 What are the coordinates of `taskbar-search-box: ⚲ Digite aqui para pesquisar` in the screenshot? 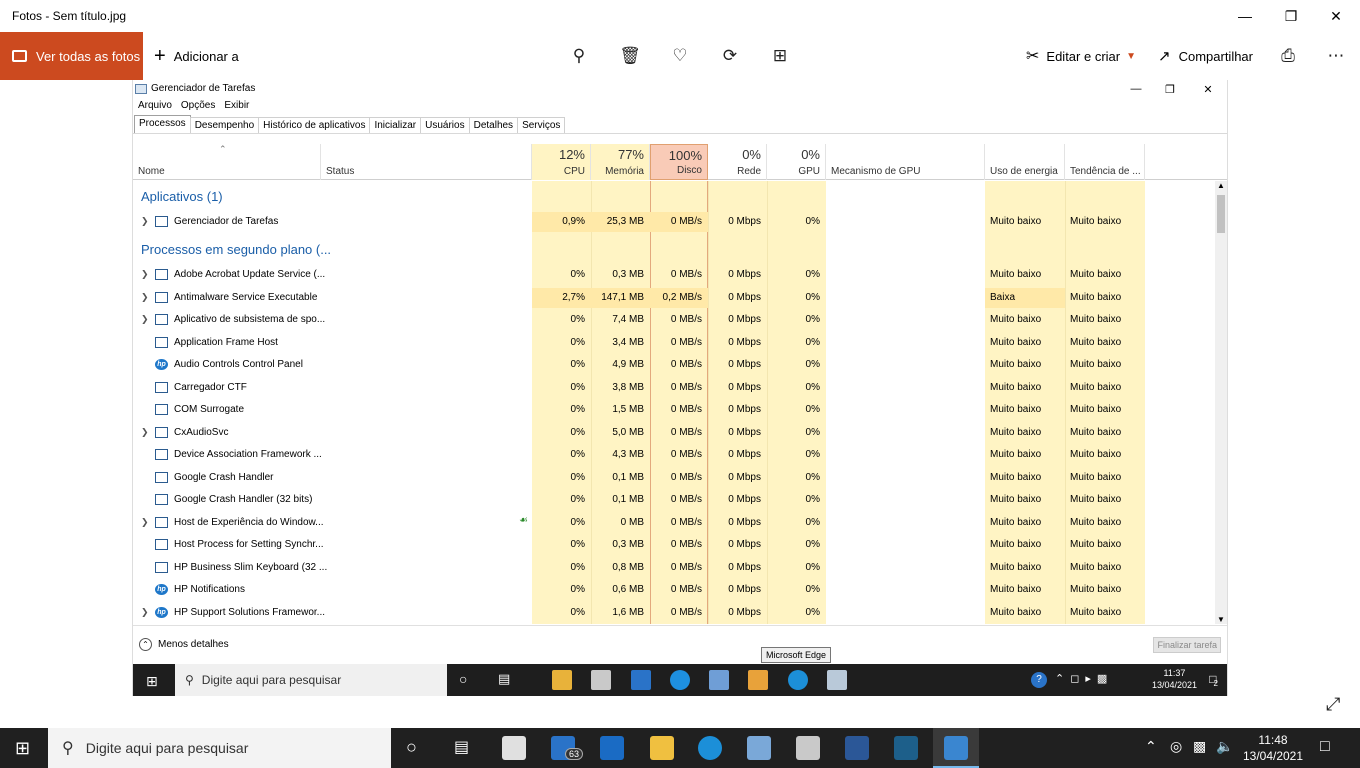 It's located at (219, 748).